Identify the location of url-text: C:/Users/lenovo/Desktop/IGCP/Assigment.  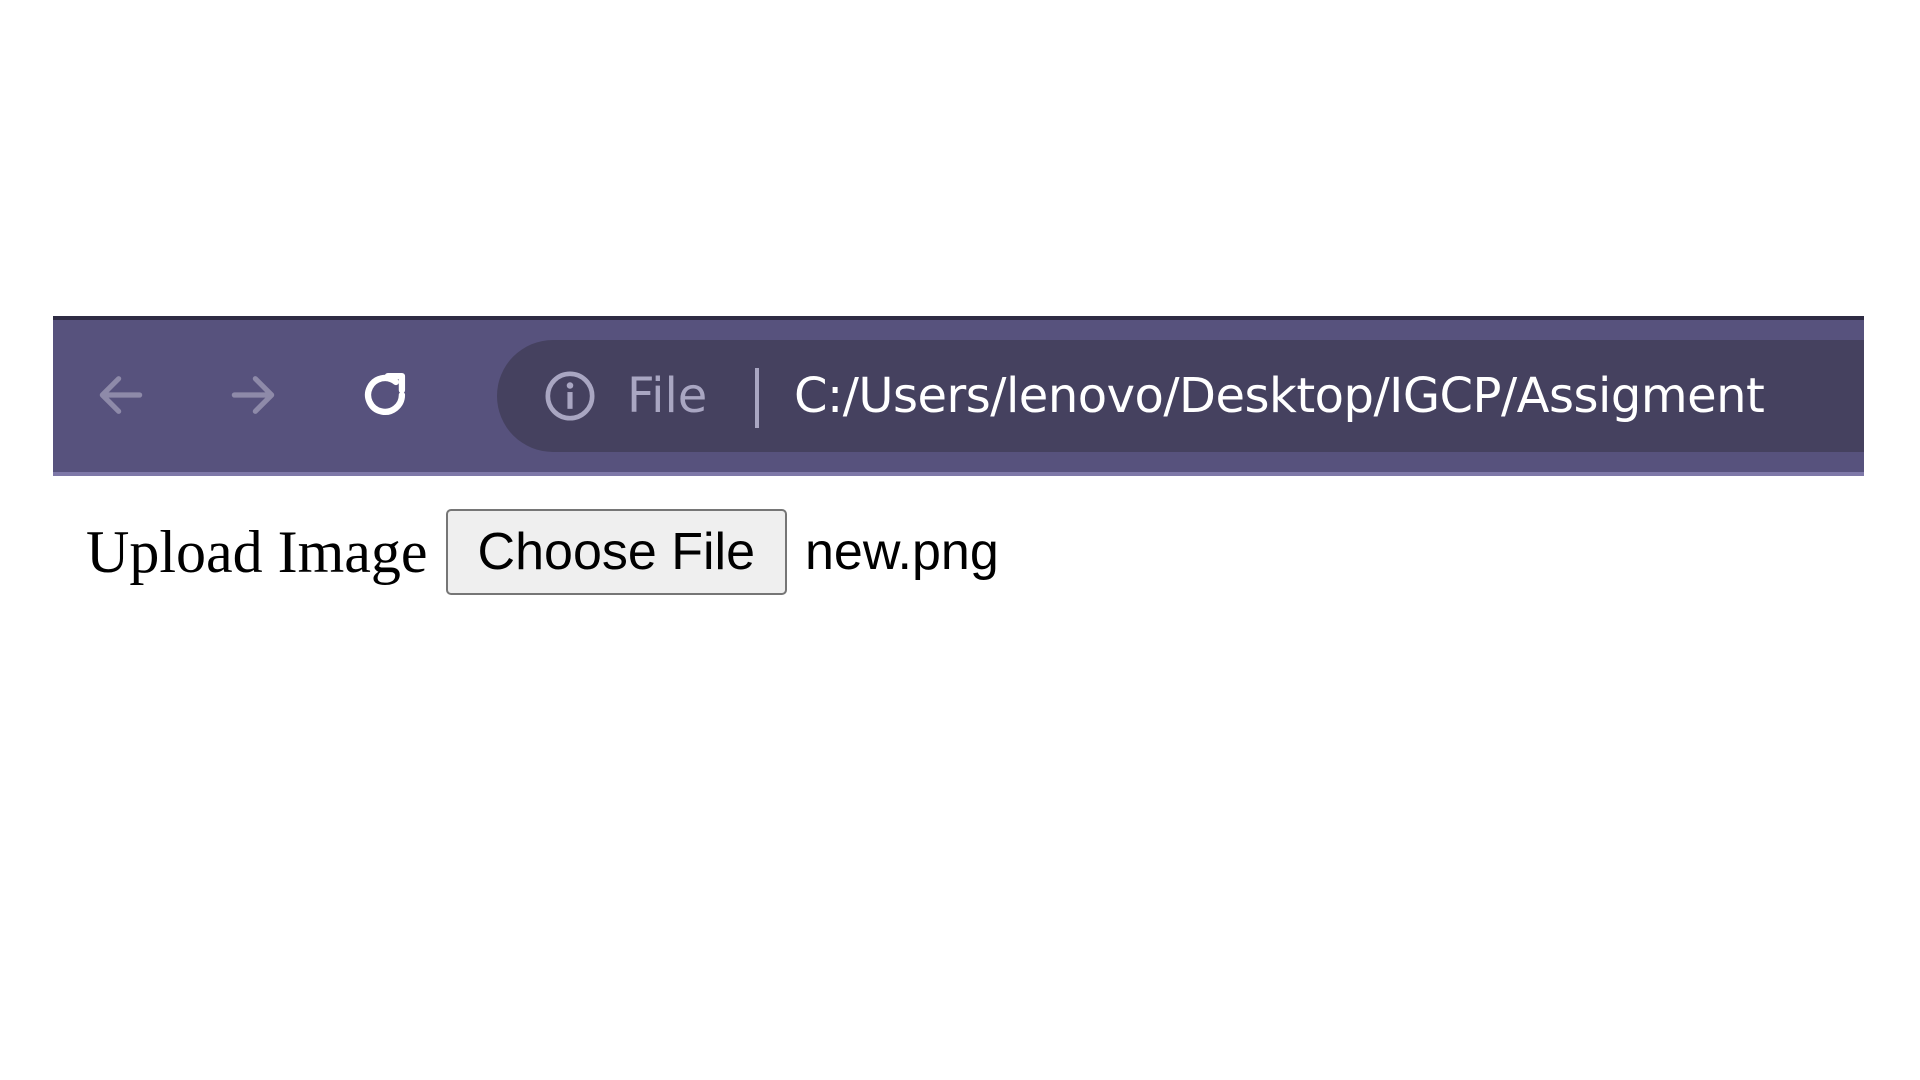
(1279, 396).